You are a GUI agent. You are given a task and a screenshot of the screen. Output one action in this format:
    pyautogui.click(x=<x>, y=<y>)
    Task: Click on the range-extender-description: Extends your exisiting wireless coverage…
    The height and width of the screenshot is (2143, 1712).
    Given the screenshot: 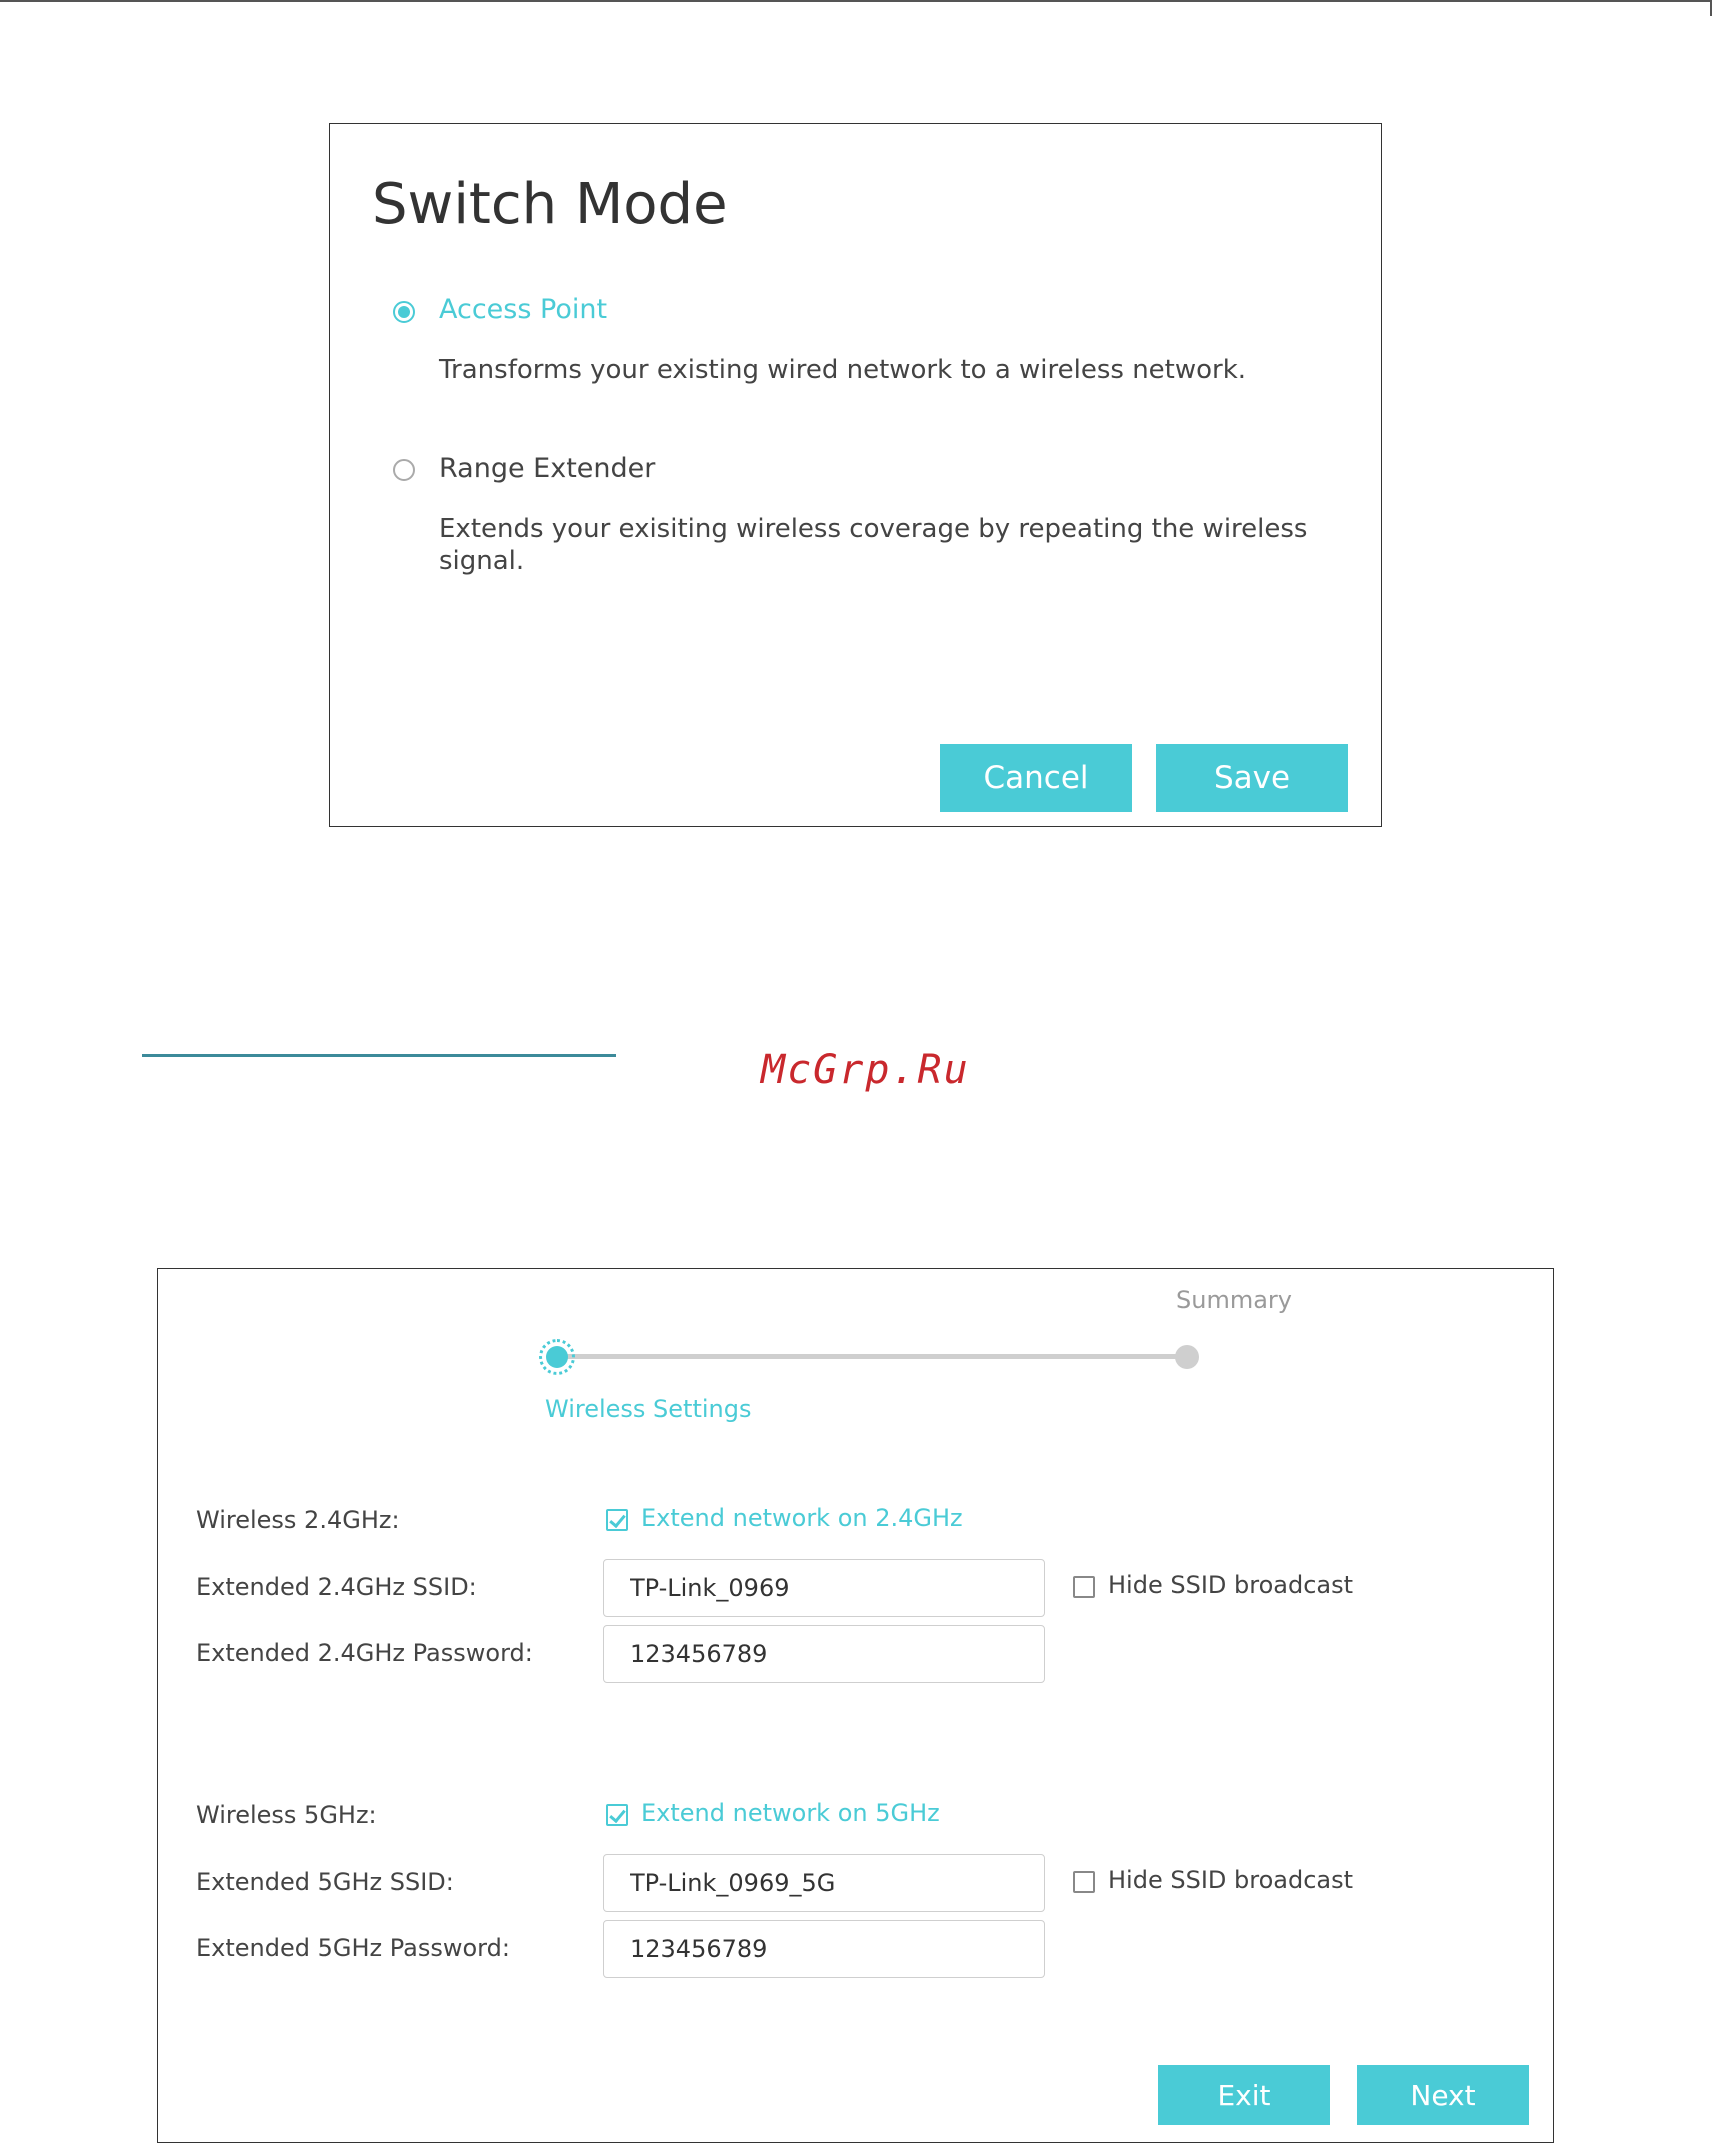 What is the action you would take?
    pyautogui.click(x=873, y=545)
    